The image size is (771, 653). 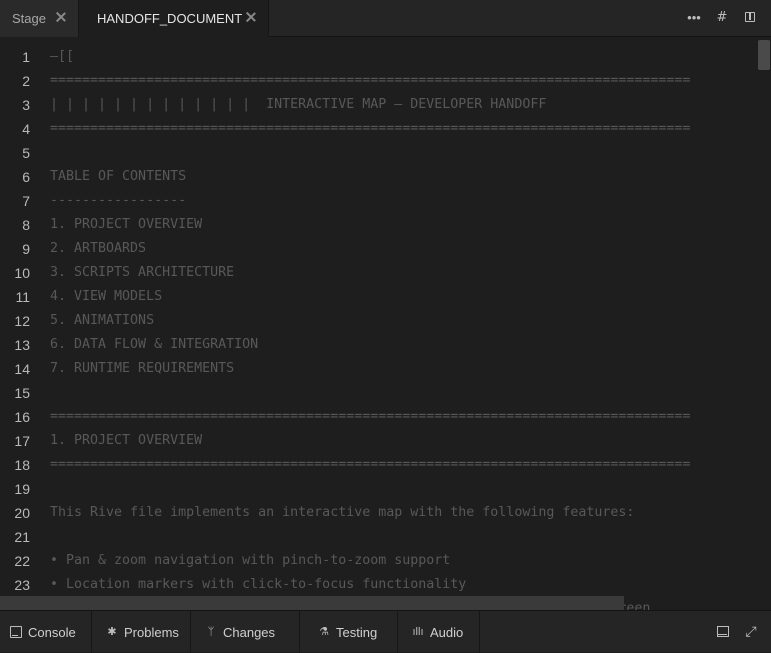 I want to click on tab-label: HANDOFF_DOCUMENT, so click(x=170, y=18).